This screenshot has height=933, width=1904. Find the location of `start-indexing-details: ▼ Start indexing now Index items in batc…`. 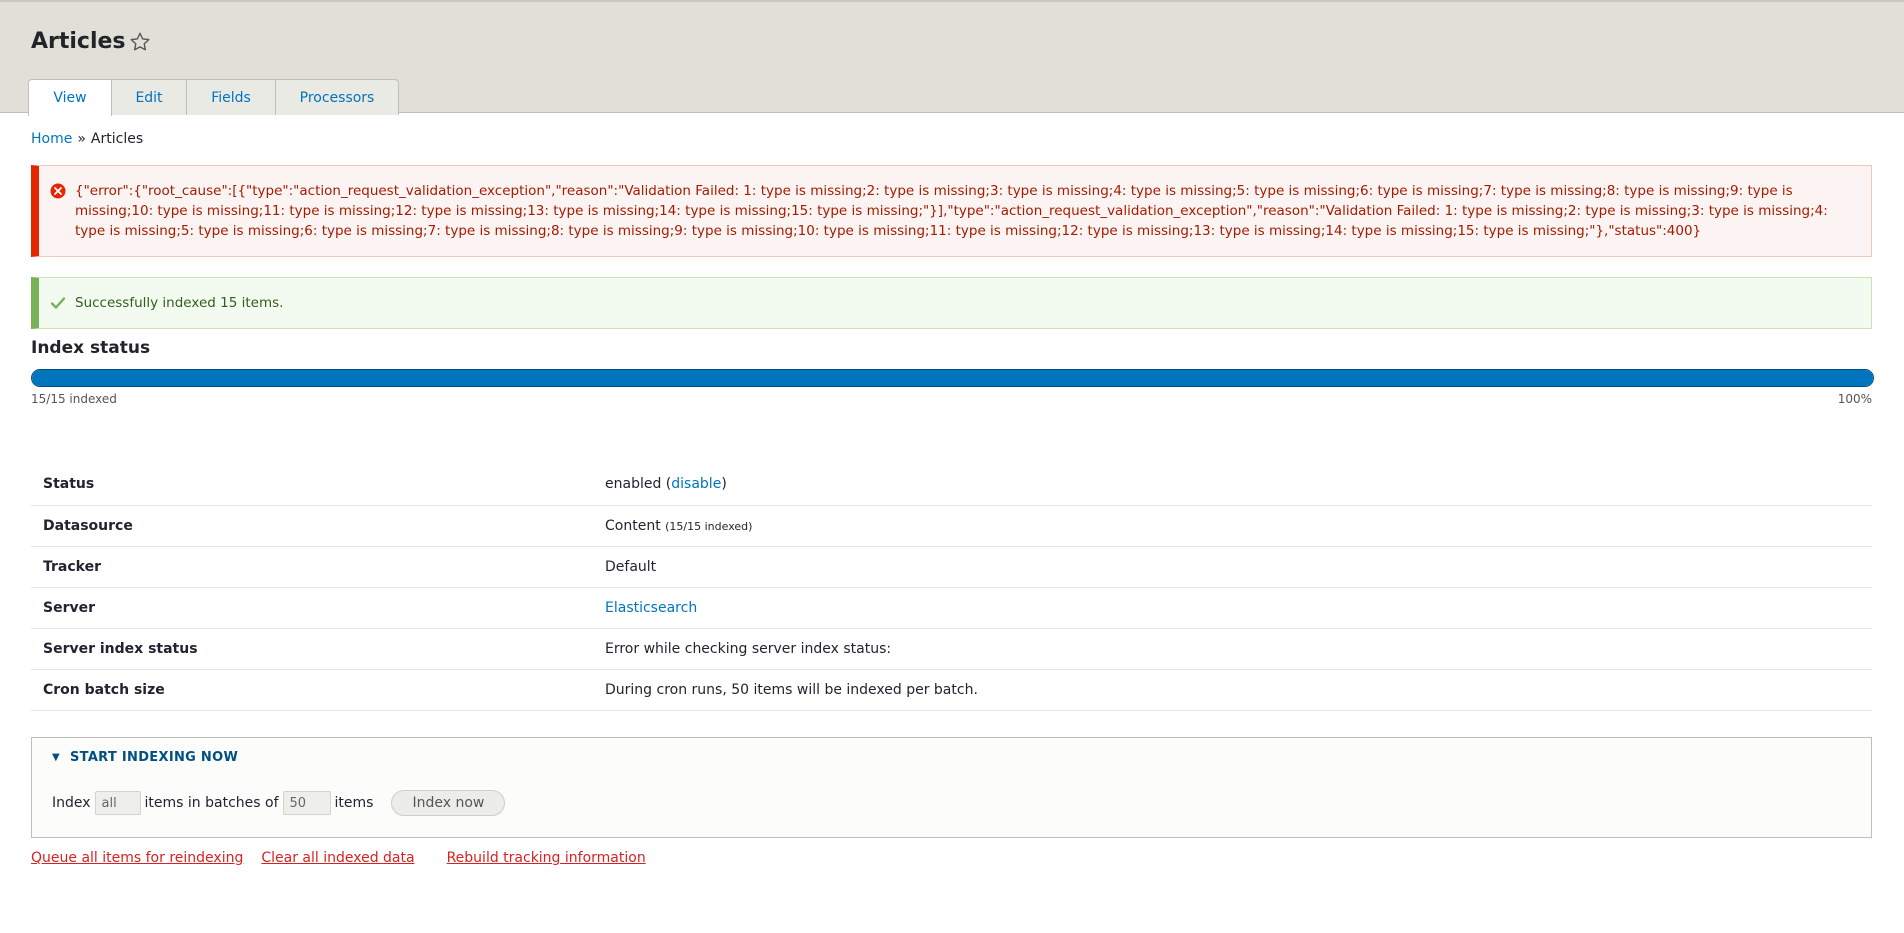

start-indexing-details: ▼ Start indexing now Index items in batc… is located at coordinates (951, 787).